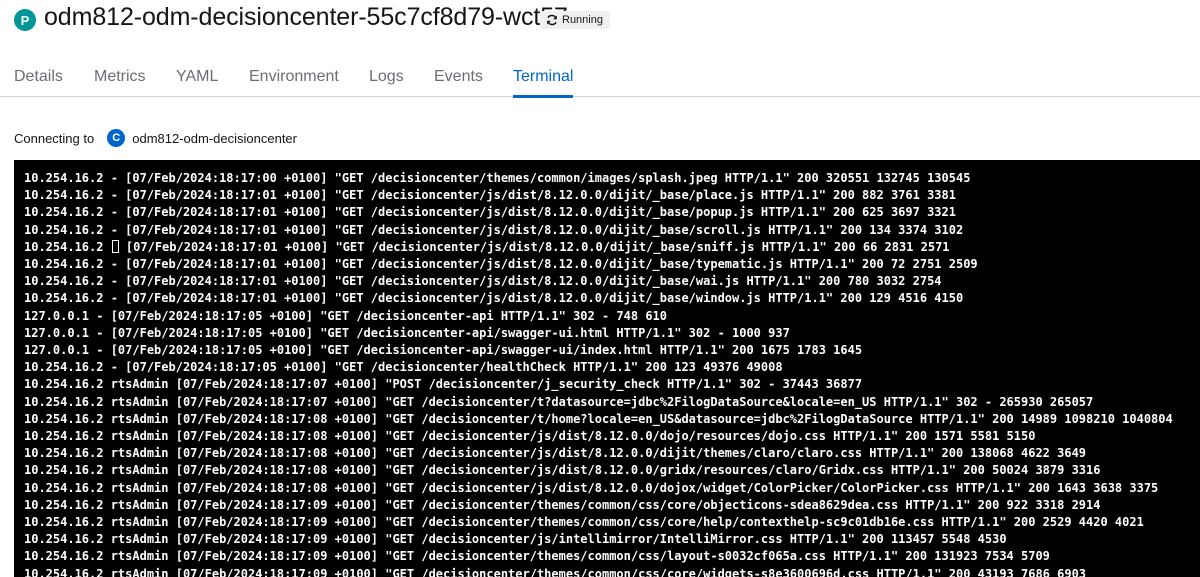 This screenshot has height=577, width=1200. What do you see at coordinates (116, 138) in the screenshot?
I see `container-resource-badge: C` at bounding box center [116, 138].